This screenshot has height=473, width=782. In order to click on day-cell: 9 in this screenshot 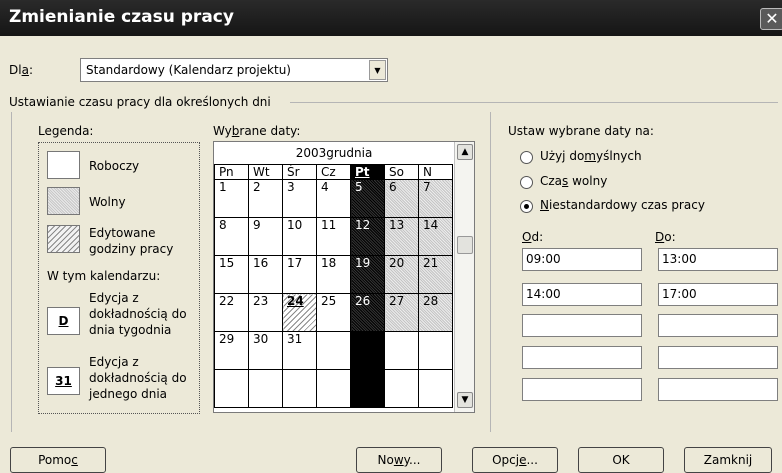, I will do `click(265, 236)`.